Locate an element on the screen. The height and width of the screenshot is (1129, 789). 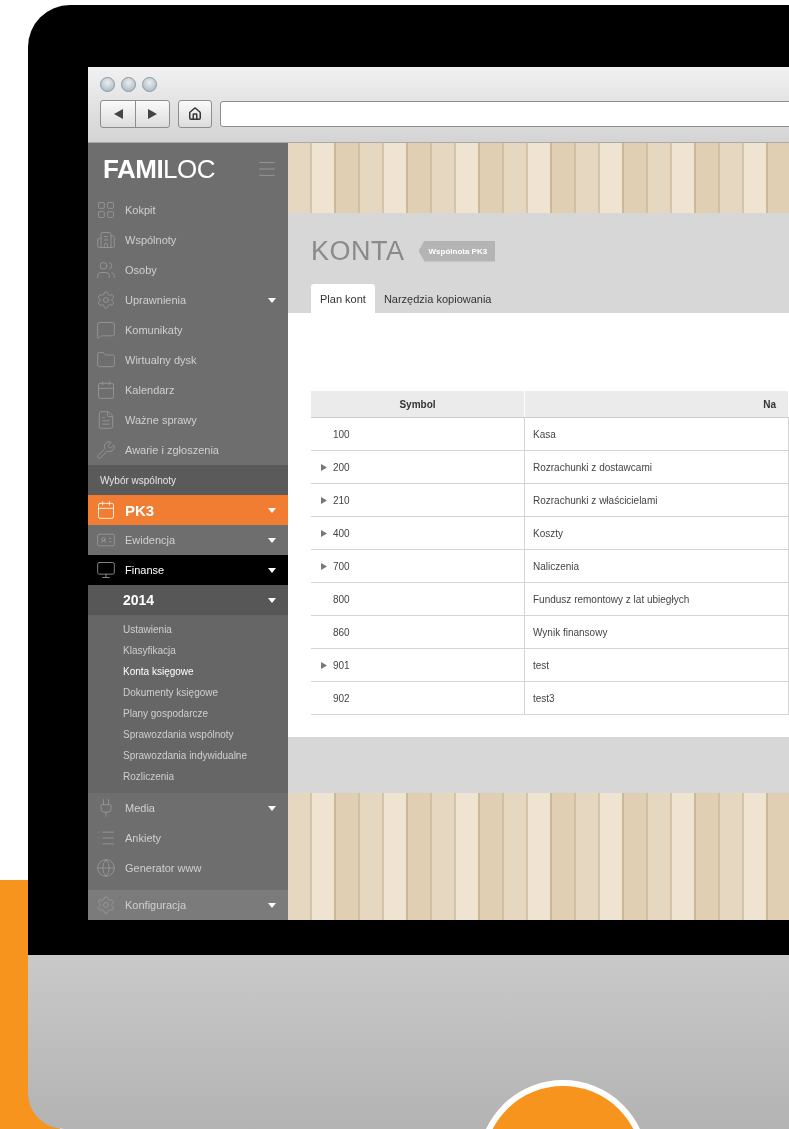
submenu-item: Konta księgowe is located at coordinates (188, 671).